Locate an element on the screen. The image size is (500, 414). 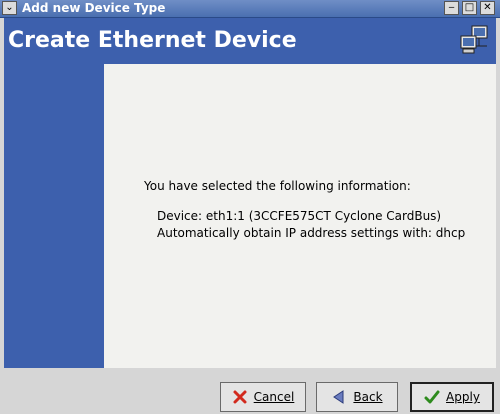
window-menu-button: ⌄ is located at coordinates (9, 8).